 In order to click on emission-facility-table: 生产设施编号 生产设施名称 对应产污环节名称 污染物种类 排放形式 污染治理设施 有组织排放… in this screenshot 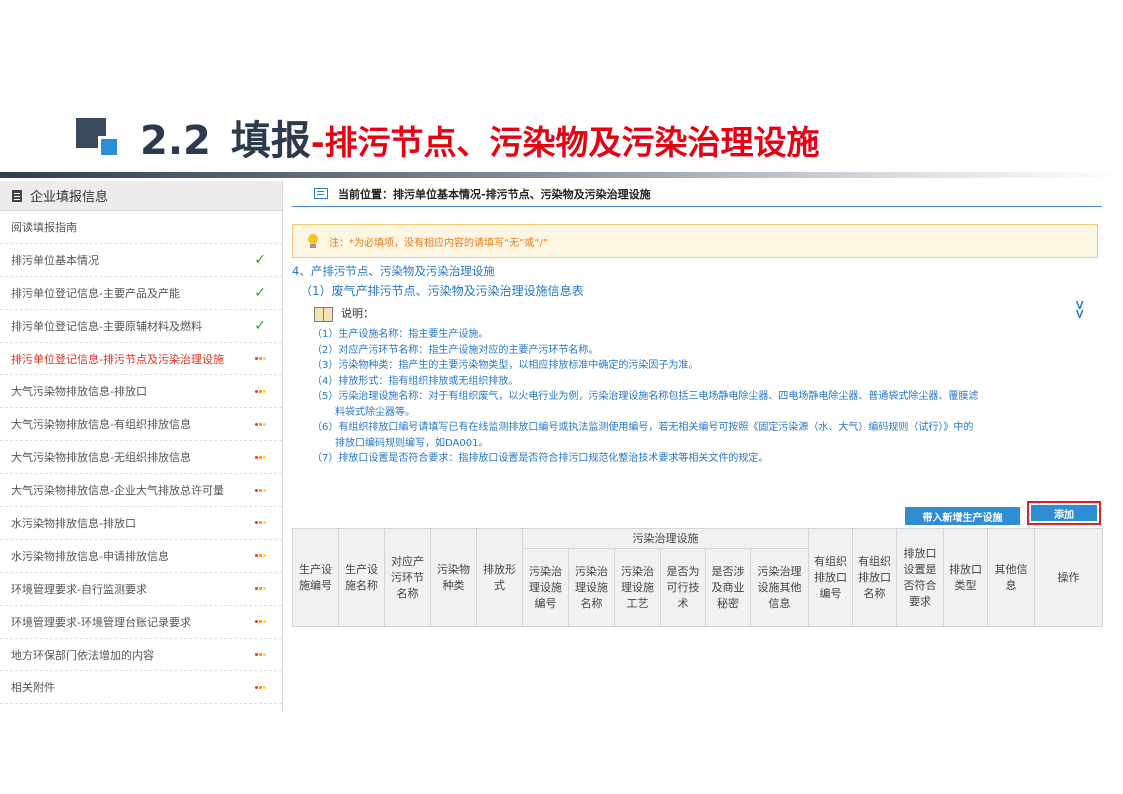, I will do `click(698, 577)`.